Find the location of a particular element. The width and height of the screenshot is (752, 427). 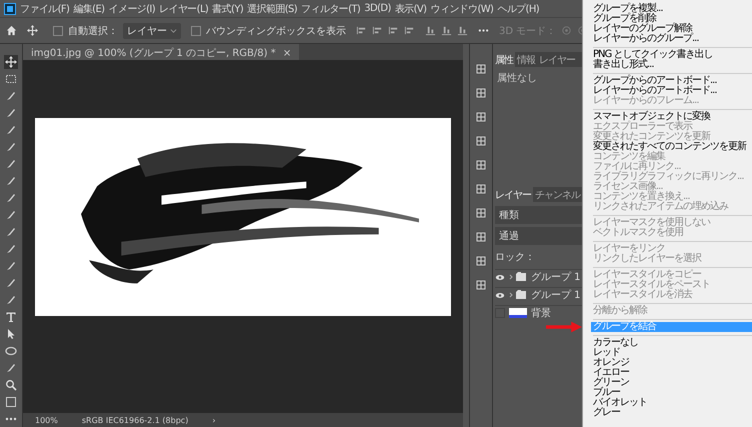

frame-tool-icon is located at coordinates (11, 402).